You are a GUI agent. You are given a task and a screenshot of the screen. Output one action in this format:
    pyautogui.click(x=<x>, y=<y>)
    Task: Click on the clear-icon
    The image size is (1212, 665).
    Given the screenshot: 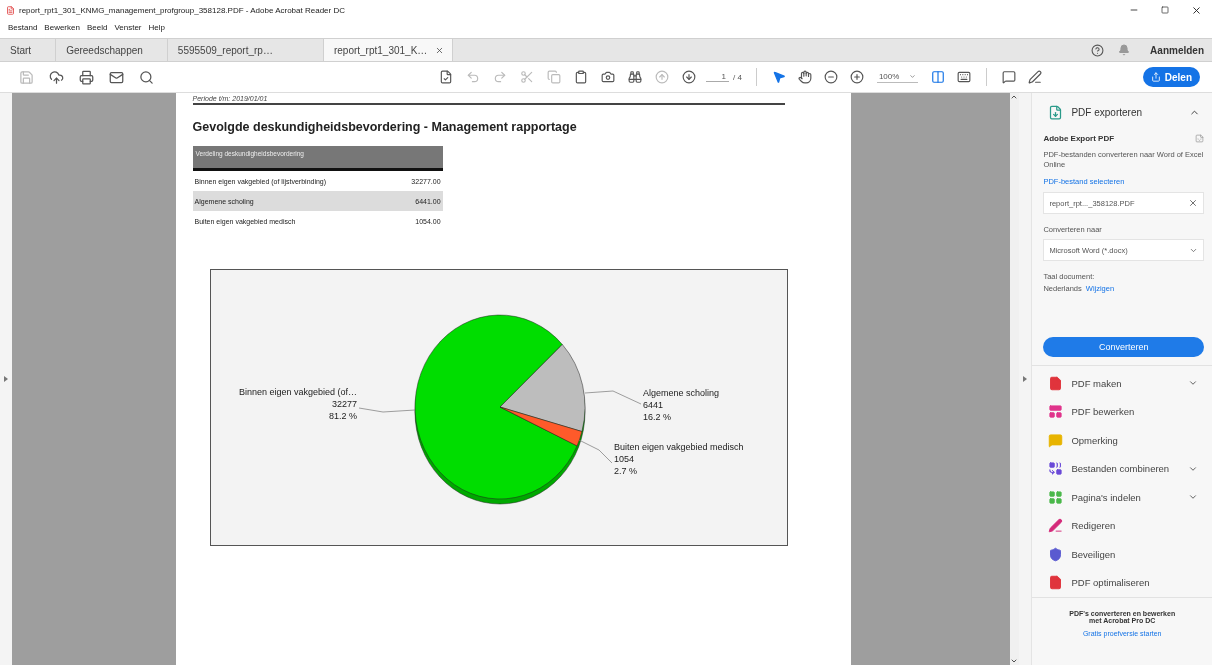 What is the action you would take?
    pyautogui.click(x=1193, y=203)
    